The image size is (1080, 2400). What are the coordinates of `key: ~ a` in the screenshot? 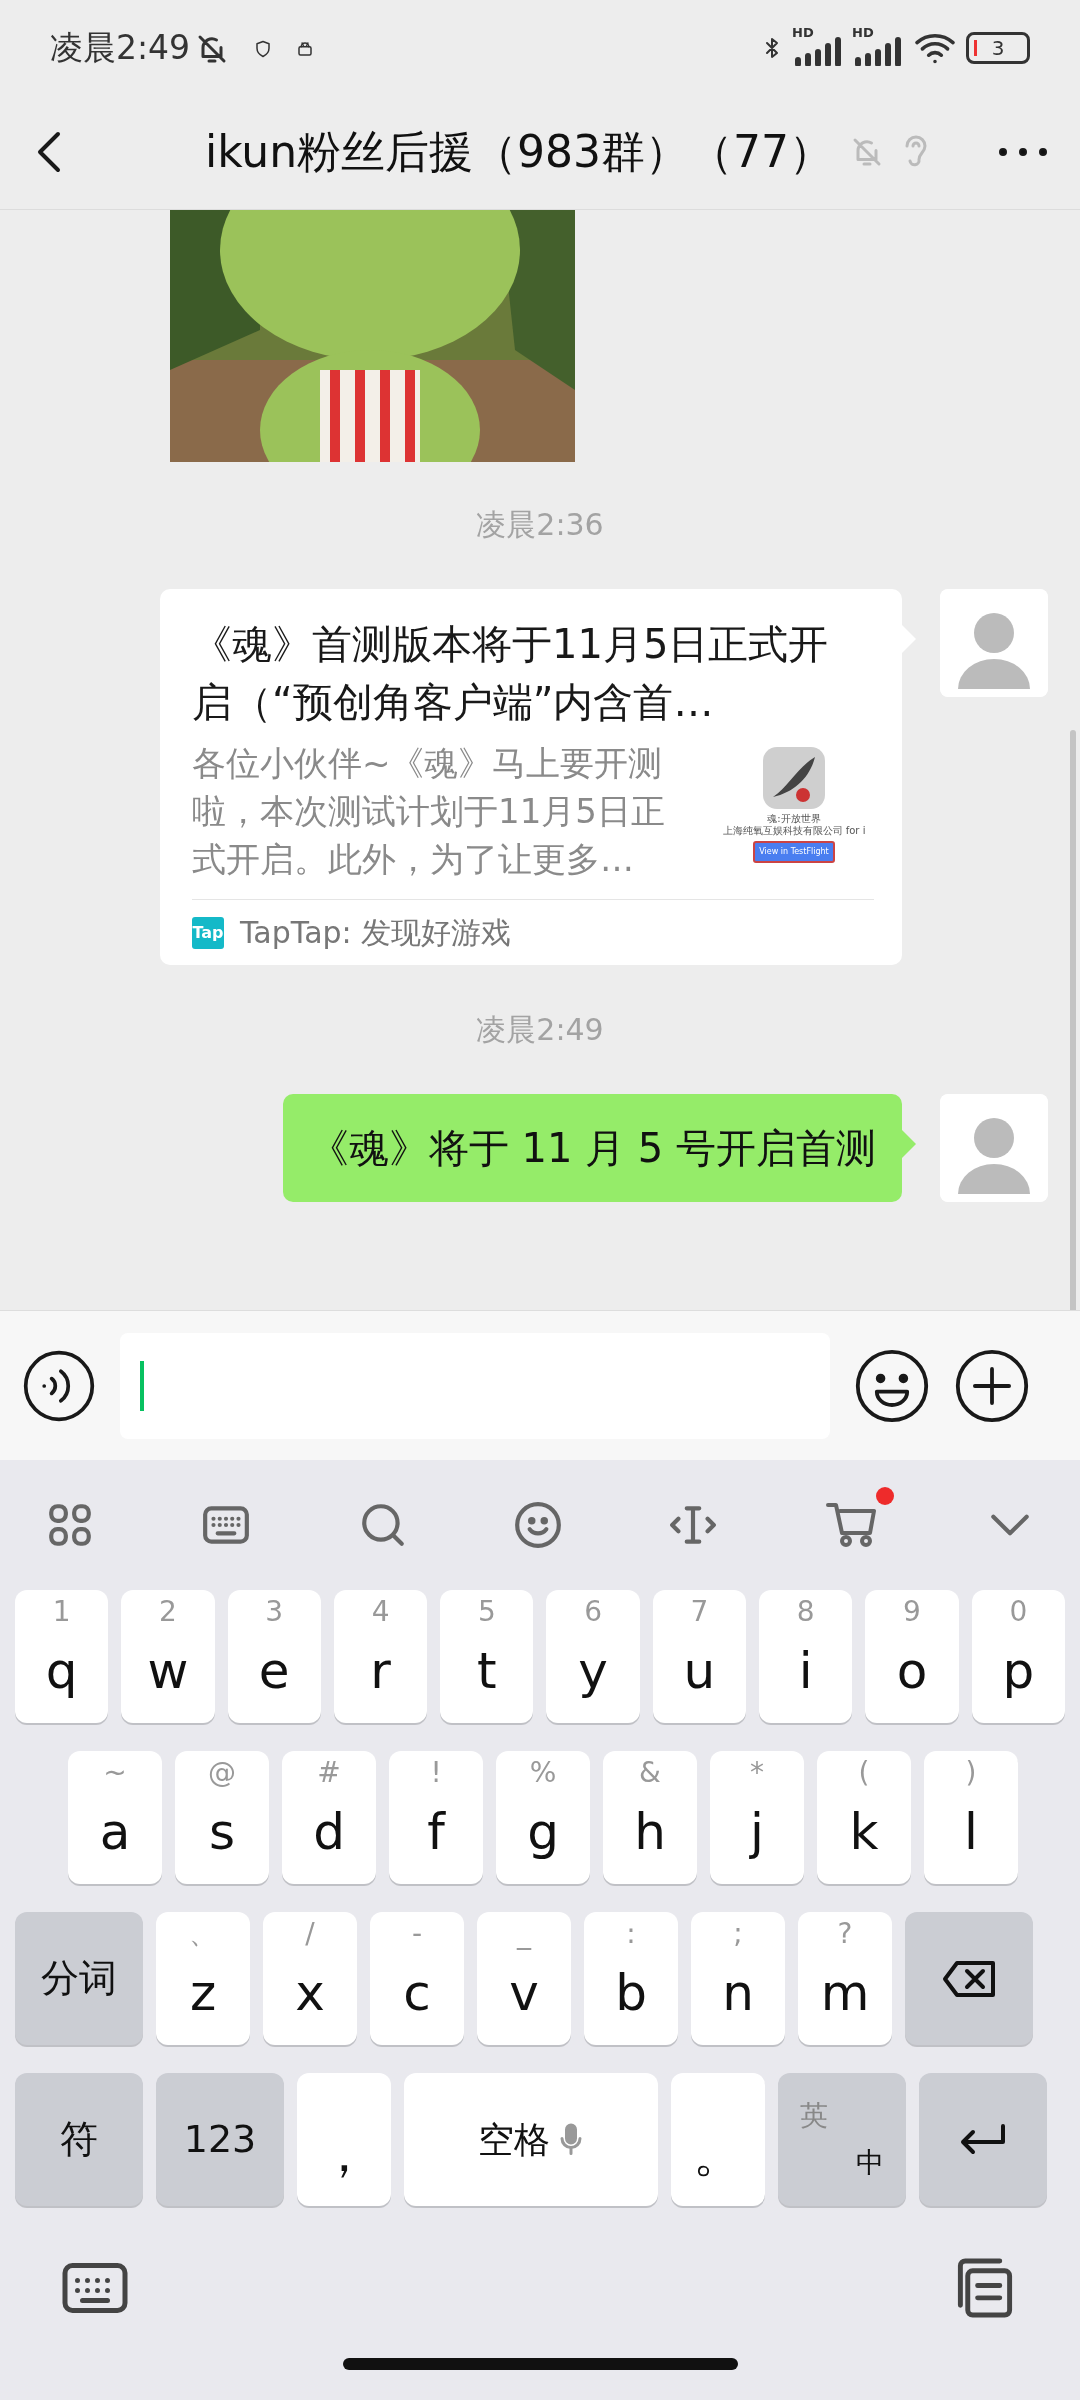 It's located at (115, 1817).